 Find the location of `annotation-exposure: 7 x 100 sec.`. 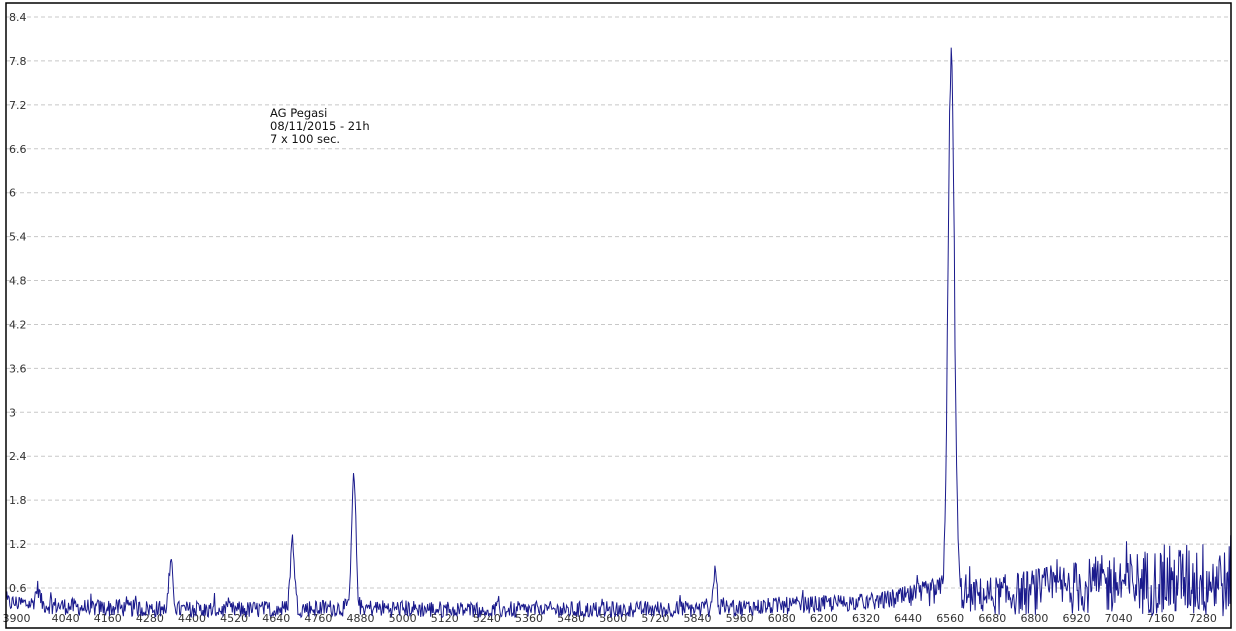

annotation-exposure: 7 x 100 sec. is located at coordinates (305, 139).